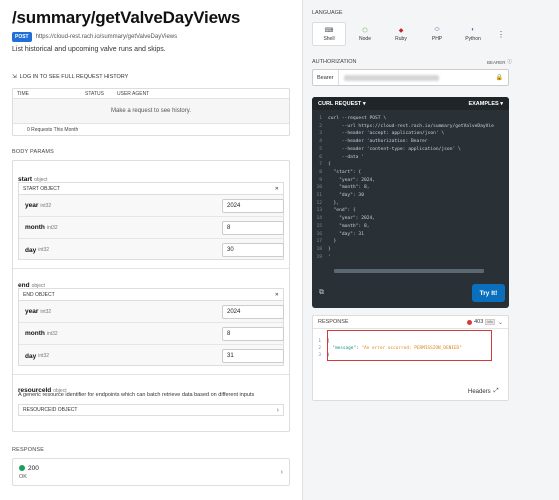 Image resolution: width=559 pixels, height=500 pixels. Describe the element at coordinates (253, 250) in the screenshot. I see `start-day-input: 30` at that location.